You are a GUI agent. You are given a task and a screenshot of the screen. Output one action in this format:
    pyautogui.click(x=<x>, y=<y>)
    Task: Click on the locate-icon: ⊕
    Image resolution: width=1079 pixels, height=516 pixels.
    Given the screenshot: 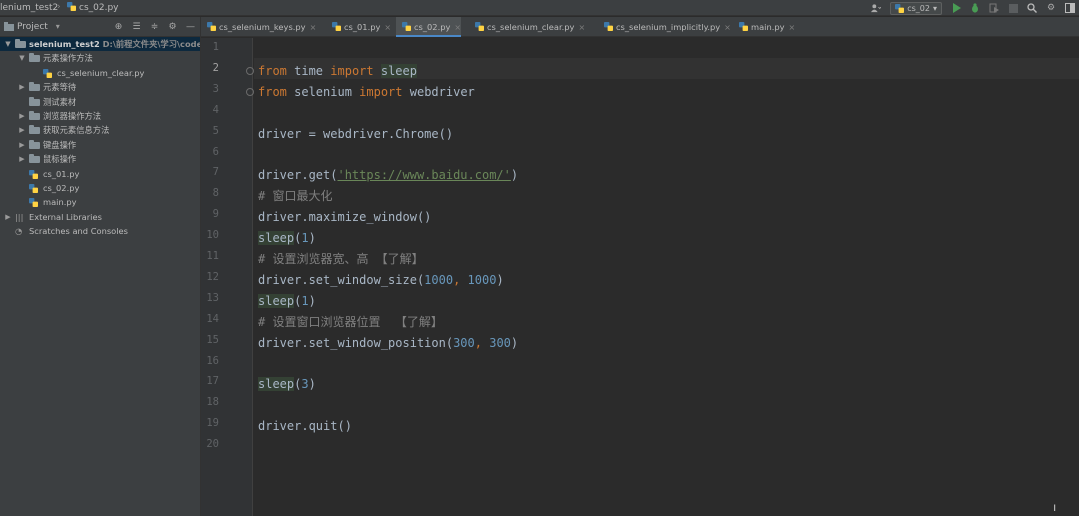 What is the action you would take?
    pyautogui.click(x=118, y=26)
    